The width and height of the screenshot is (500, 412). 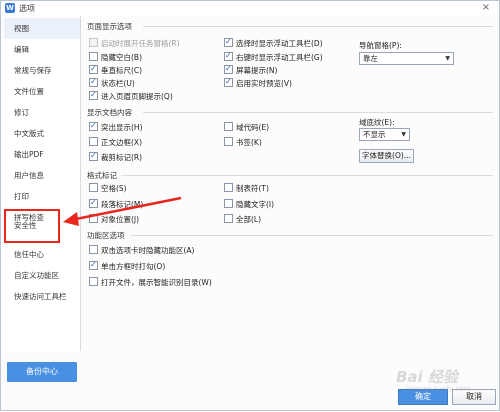 I want to click on arrow-head, so click(x=71, y=219).